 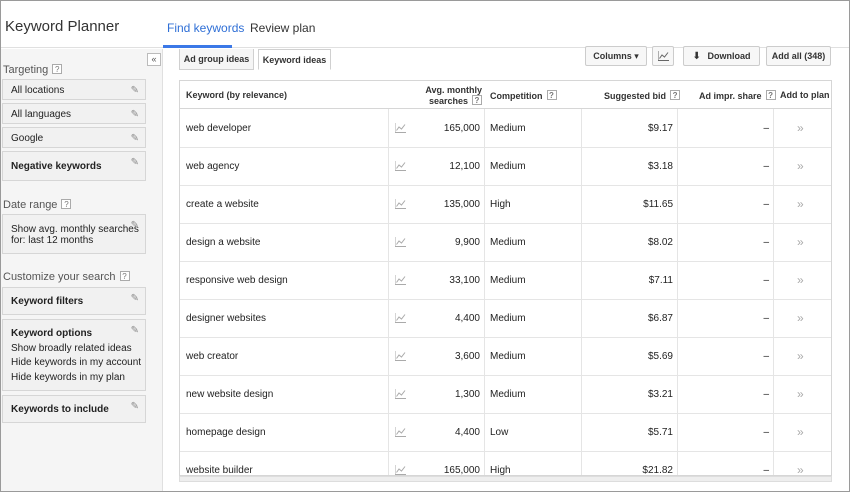 What do you see at coordinates (616, 56) in the screenshot?
I see `columns-dropdown-button: Columns ▾` at bounding box center [616, 56].